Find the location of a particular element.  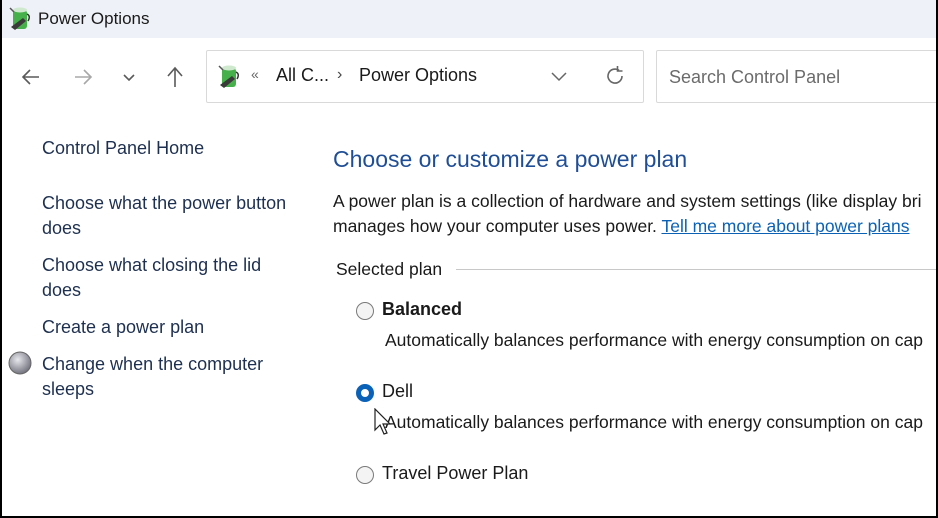

sidebar-link-control-panel-home: Control Panel Home is located at coordinates (172, 148).